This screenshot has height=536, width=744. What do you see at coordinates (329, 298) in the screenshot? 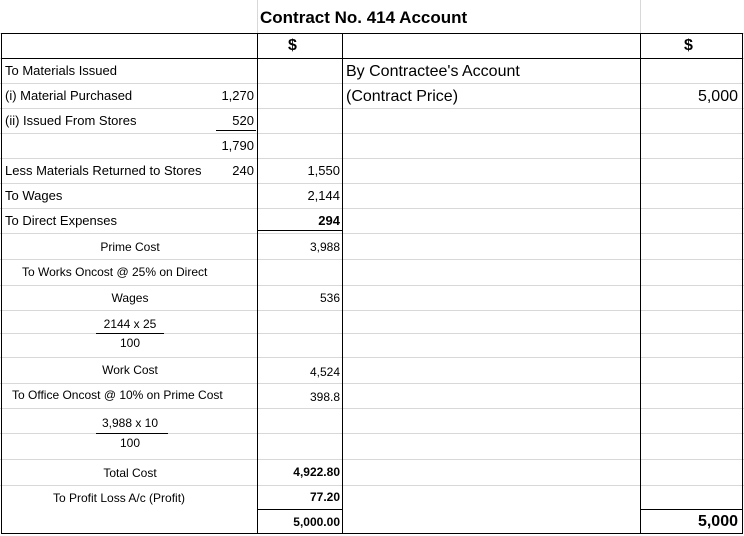
I see `works-oncost-amount: 536` at bounding box center [329, 298].